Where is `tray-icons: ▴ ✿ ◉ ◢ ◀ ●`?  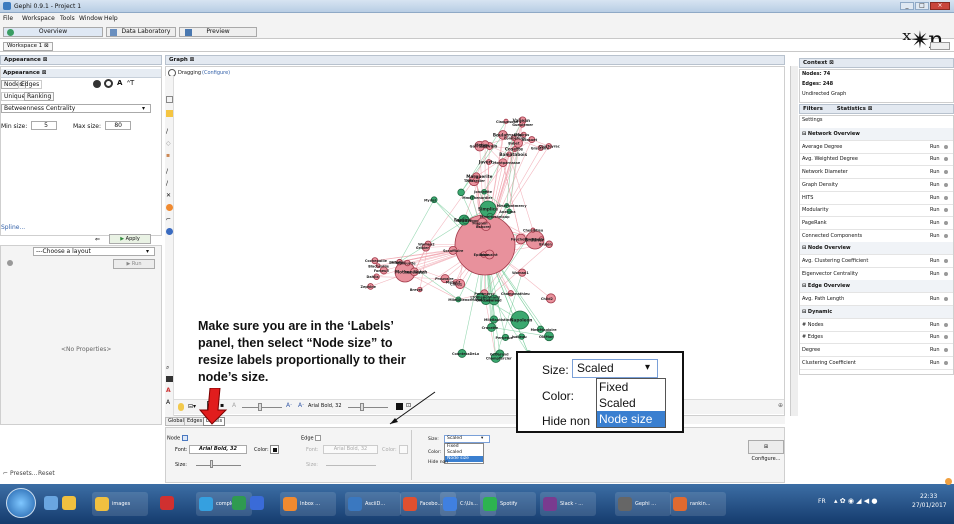 tray-icons: ▴ ✿ ◉ ◢ ◀ ● is located at coordinates (856, 501).